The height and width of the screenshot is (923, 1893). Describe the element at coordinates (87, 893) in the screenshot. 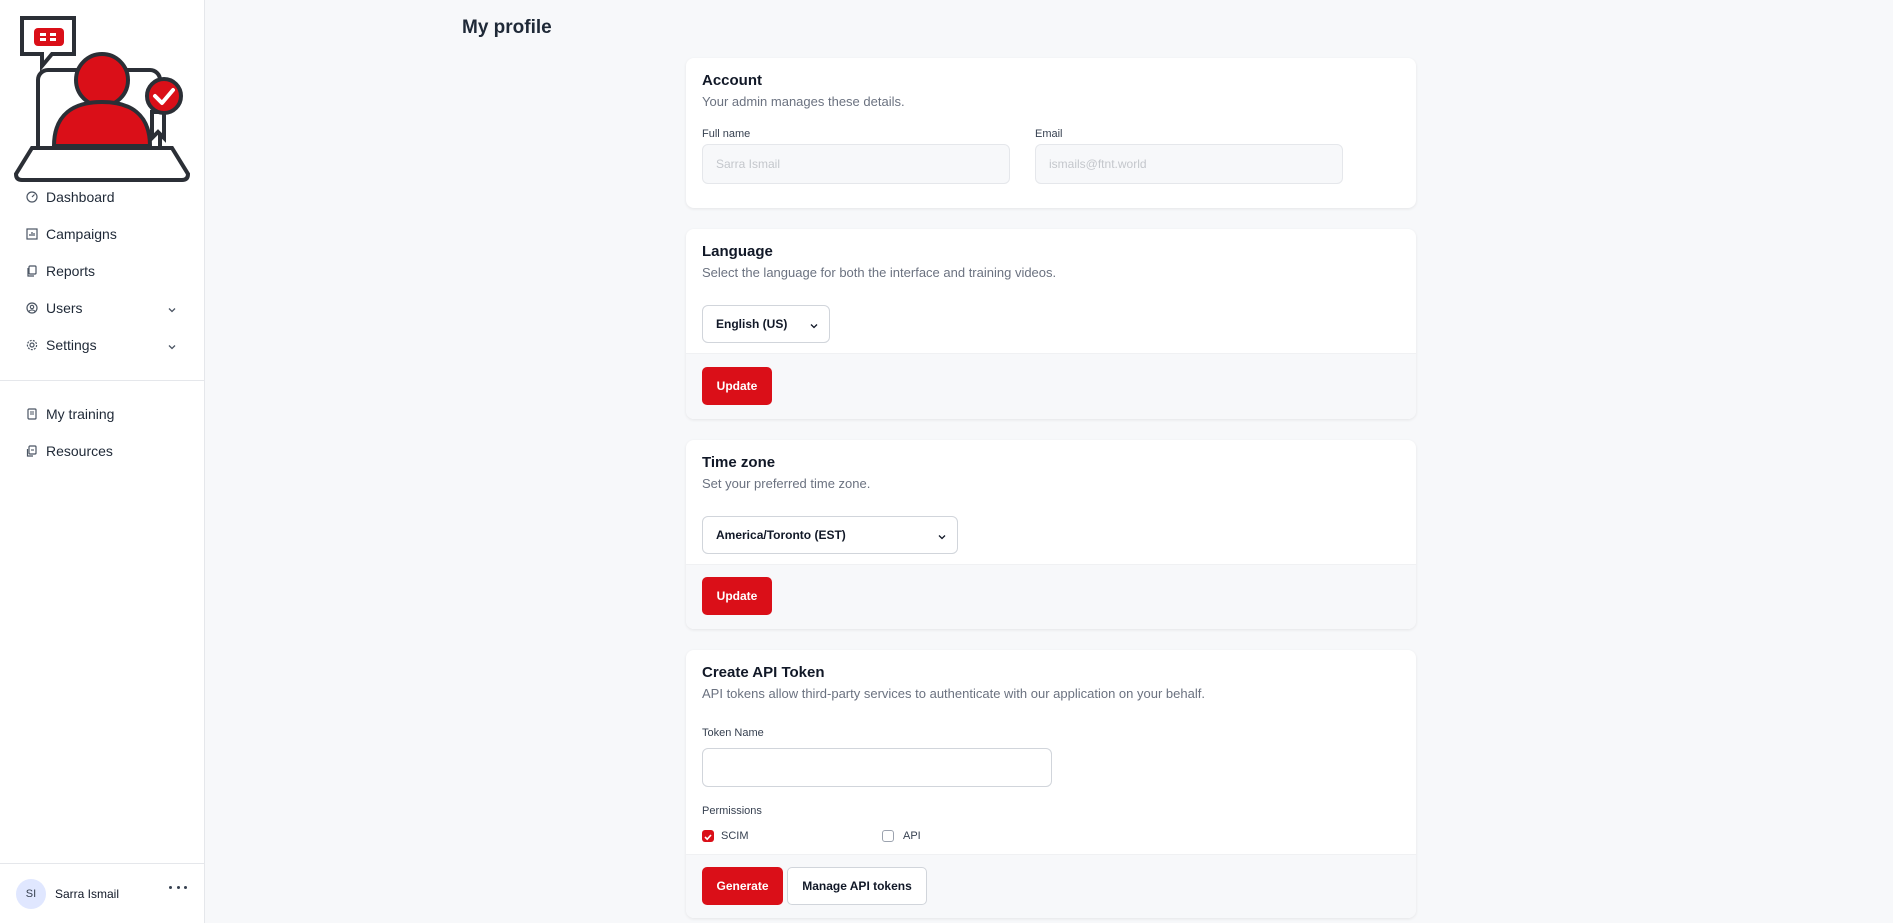

I see `user-name: Sarra Ismail` at that location.